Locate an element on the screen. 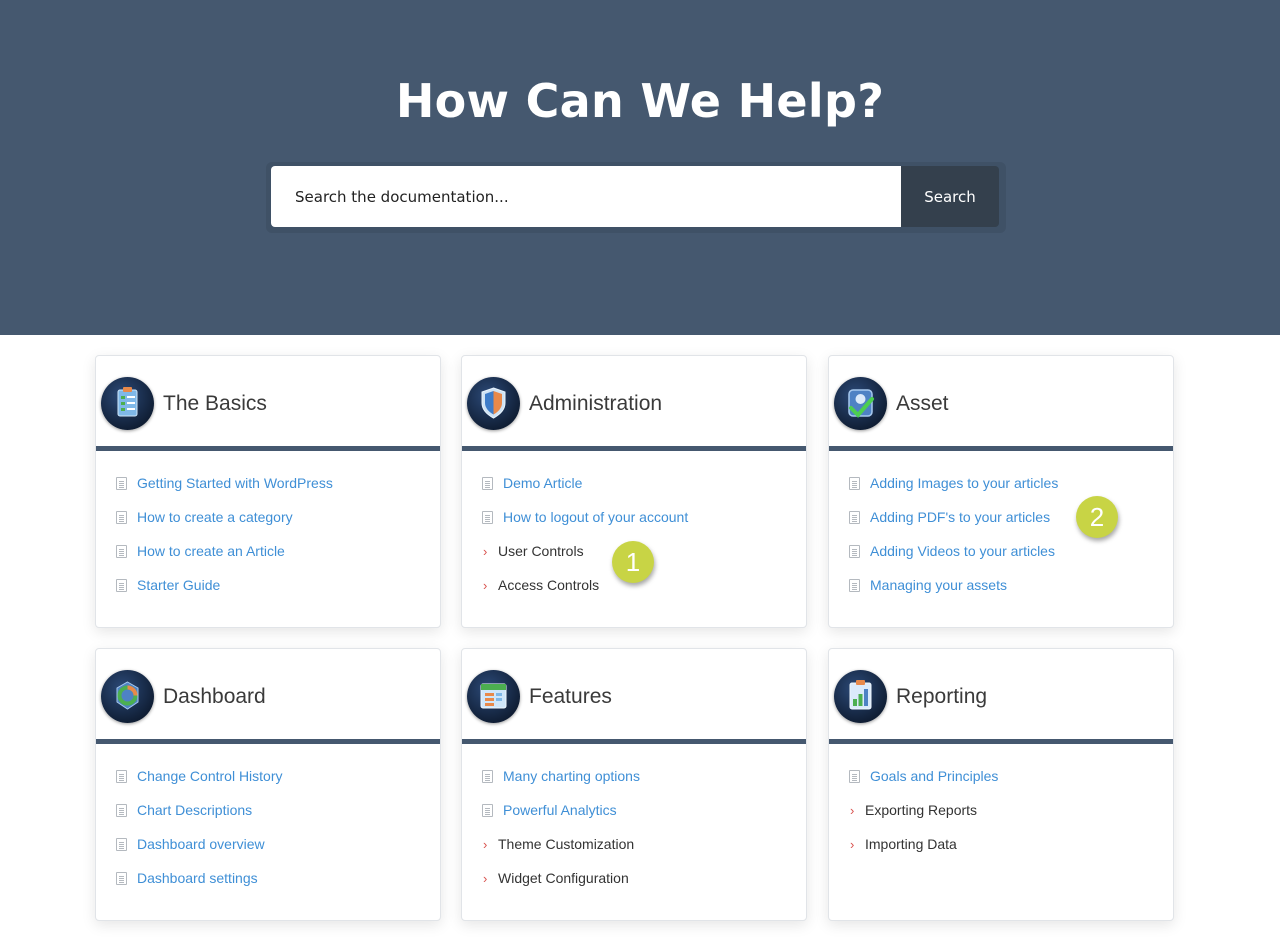  link-label: Dashboard settings is located at coordinates (197, 878).